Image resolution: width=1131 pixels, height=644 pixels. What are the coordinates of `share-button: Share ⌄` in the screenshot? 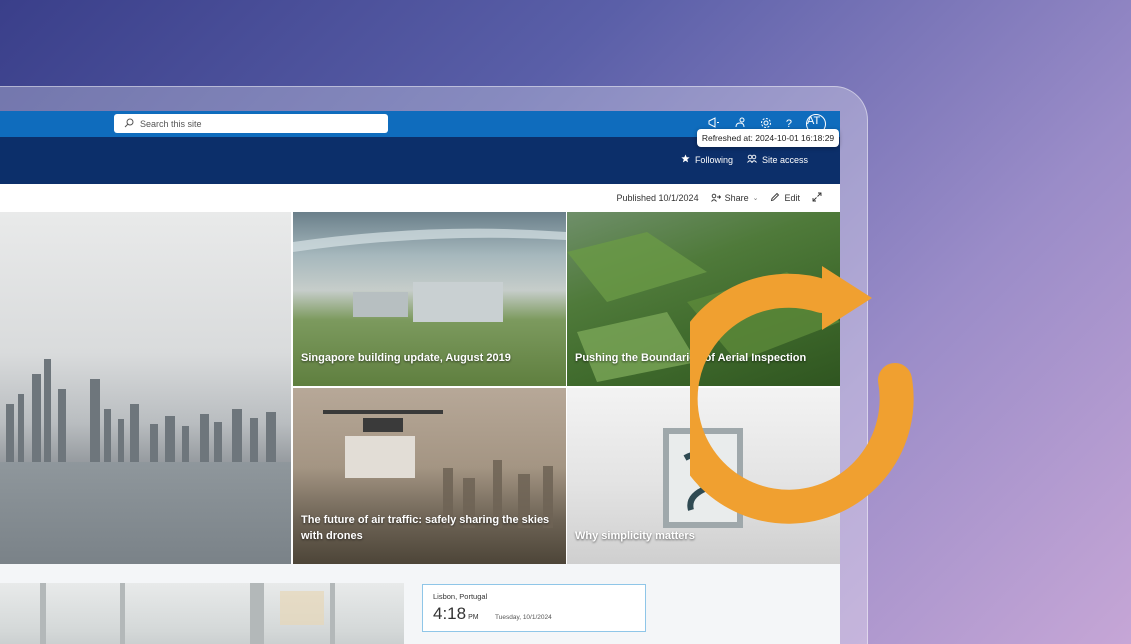 It's located at (734, 198).